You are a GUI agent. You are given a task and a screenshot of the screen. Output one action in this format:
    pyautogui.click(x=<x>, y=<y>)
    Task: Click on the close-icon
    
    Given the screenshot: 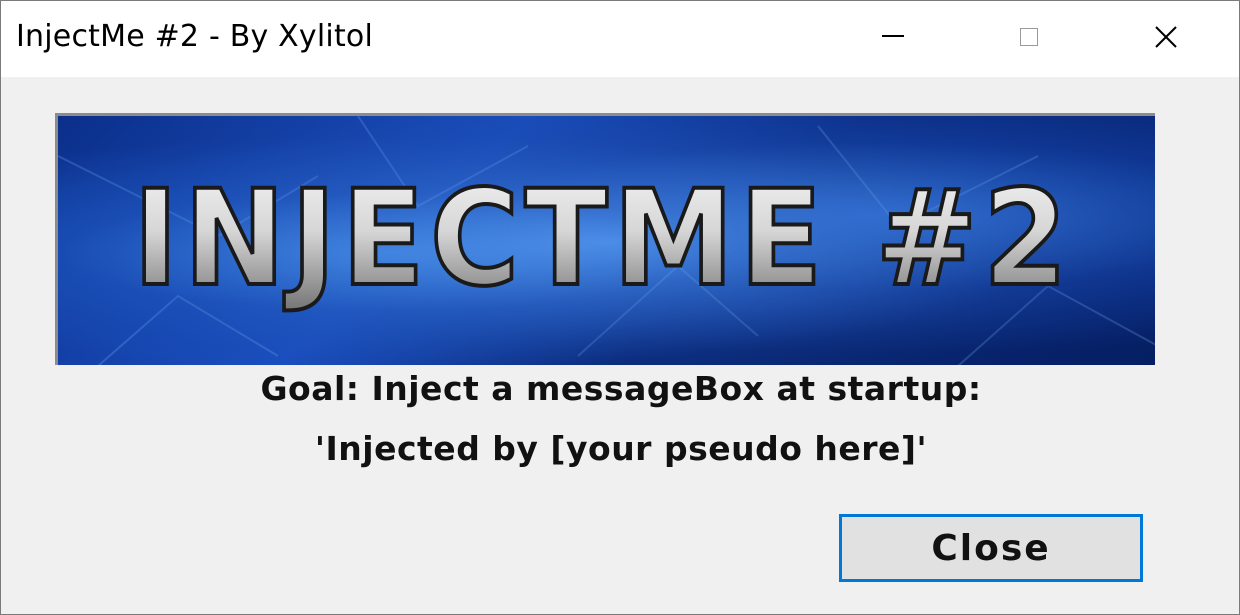 What is the action you would take?
    pyautogui.click(x=1166, y=37)
    